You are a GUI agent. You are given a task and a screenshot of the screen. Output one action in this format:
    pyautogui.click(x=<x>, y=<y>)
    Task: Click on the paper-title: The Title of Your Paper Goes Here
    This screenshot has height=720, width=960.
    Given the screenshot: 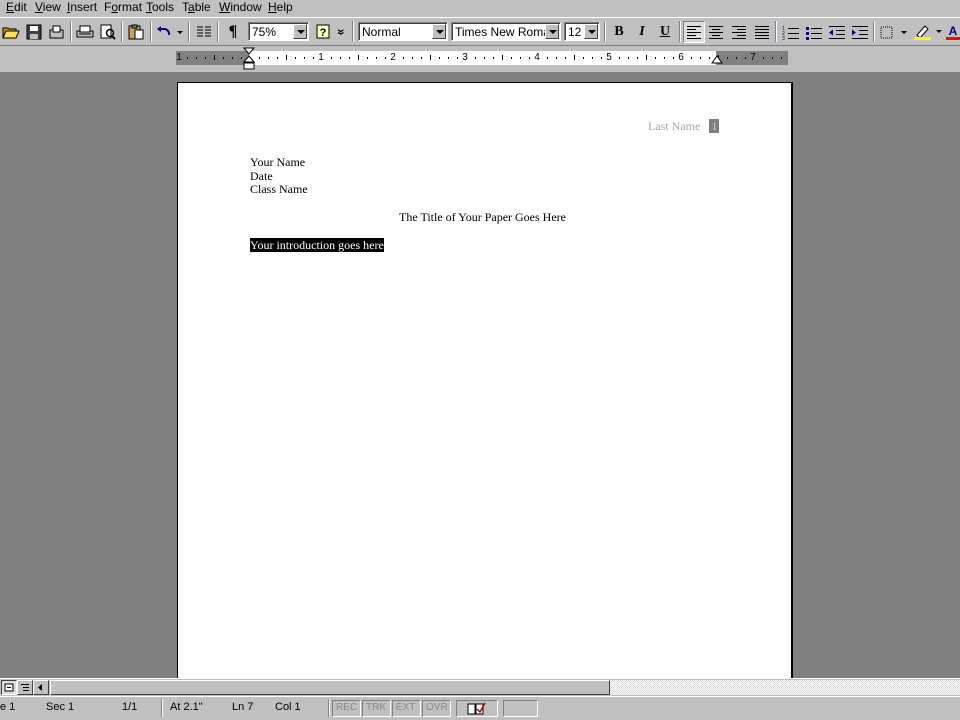 What is the action you would take?
    pyautogui.click(x=482, y=217)
    